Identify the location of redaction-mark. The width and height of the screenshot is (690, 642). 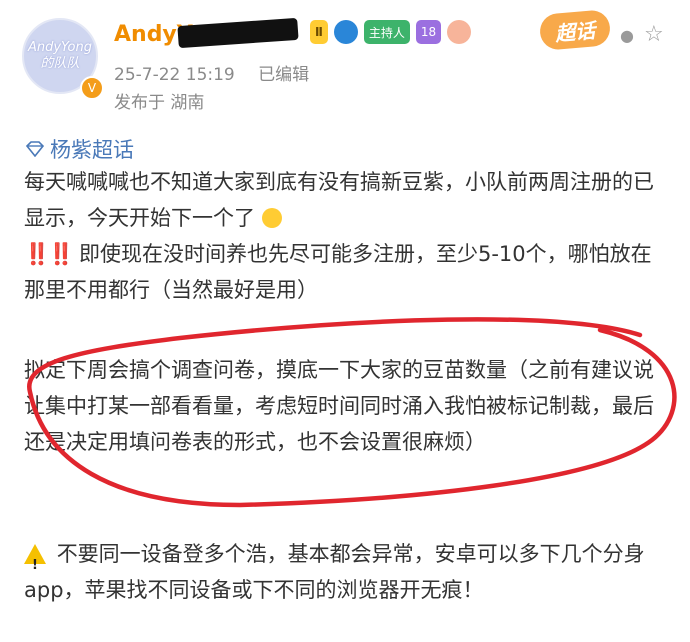
(238, 33).